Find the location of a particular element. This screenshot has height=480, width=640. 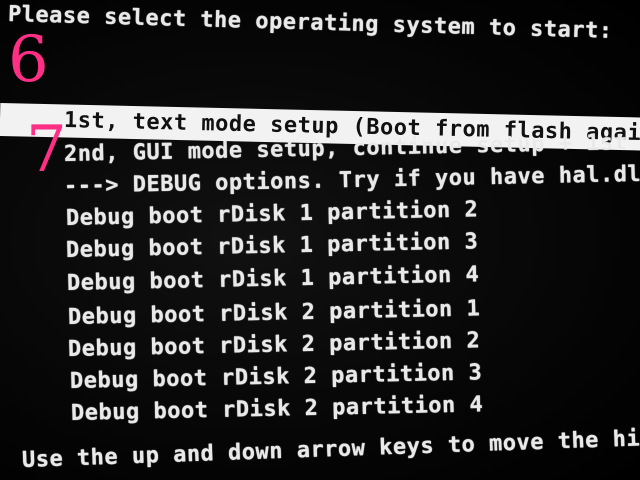

boot-menu-item-debug-rdisk2-p2: Debug boot rDisk 2 partition 2 is located at coordinates (274, 345).